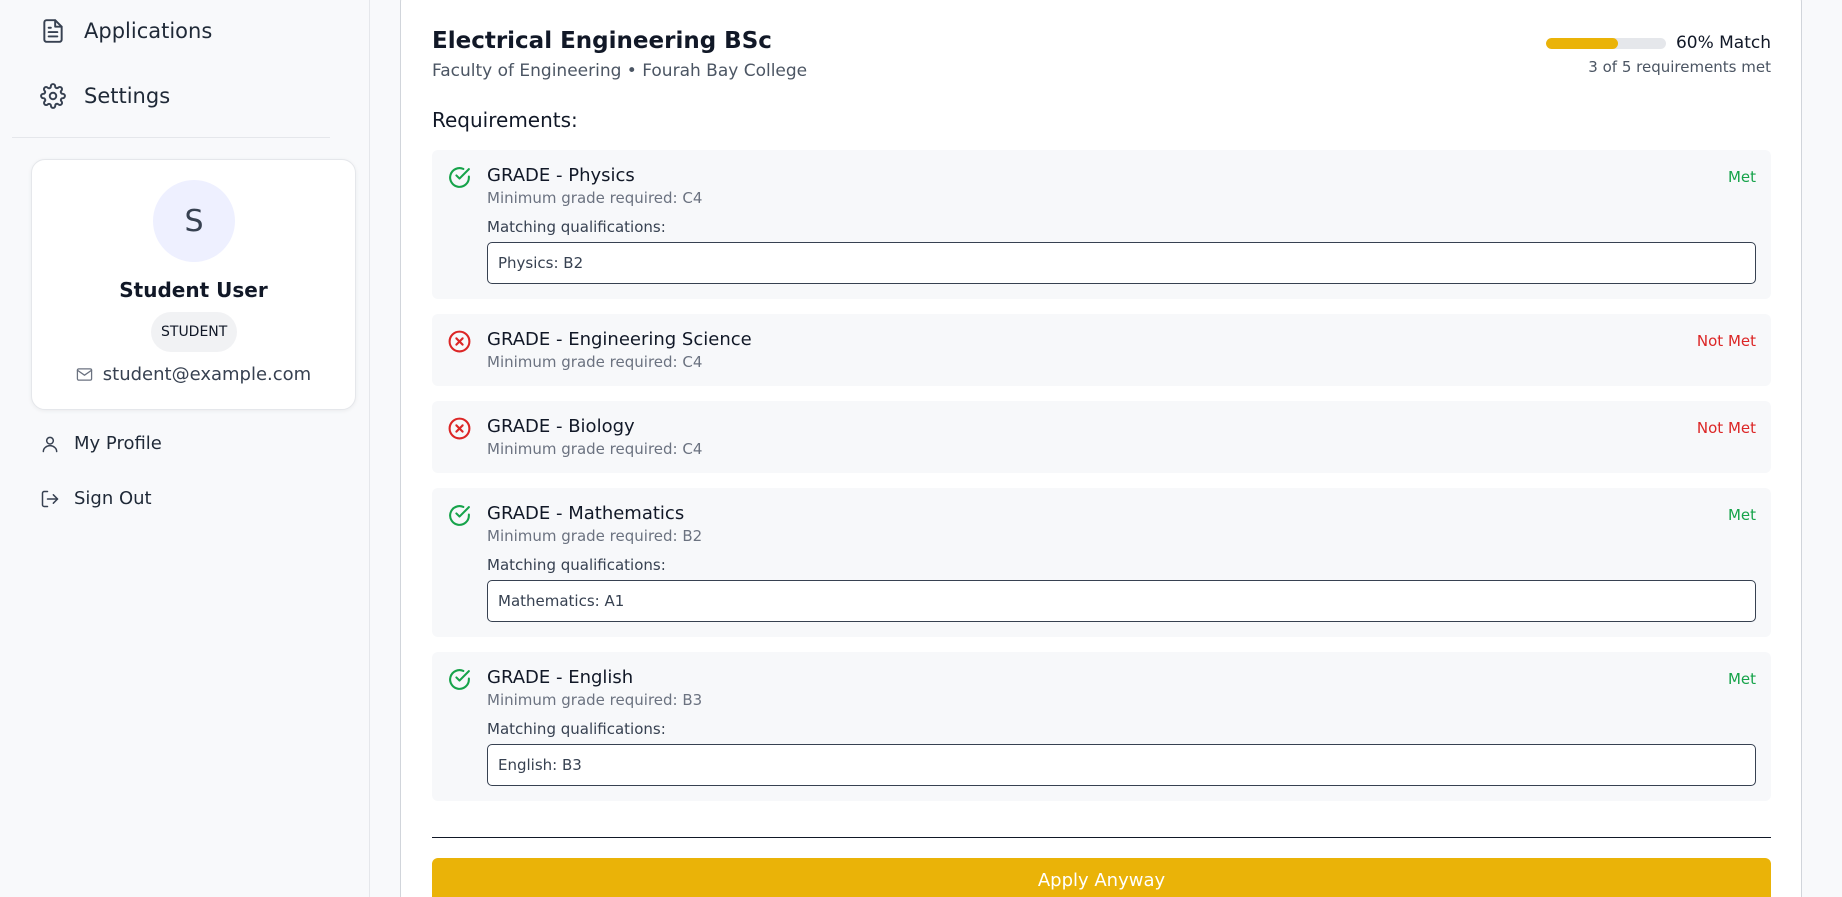 Image resolution: width=1842 pixels, height=897 pixels. Describe the element at coordinates (194, 221) in the screenshot. I see `avatar: S` at that location.